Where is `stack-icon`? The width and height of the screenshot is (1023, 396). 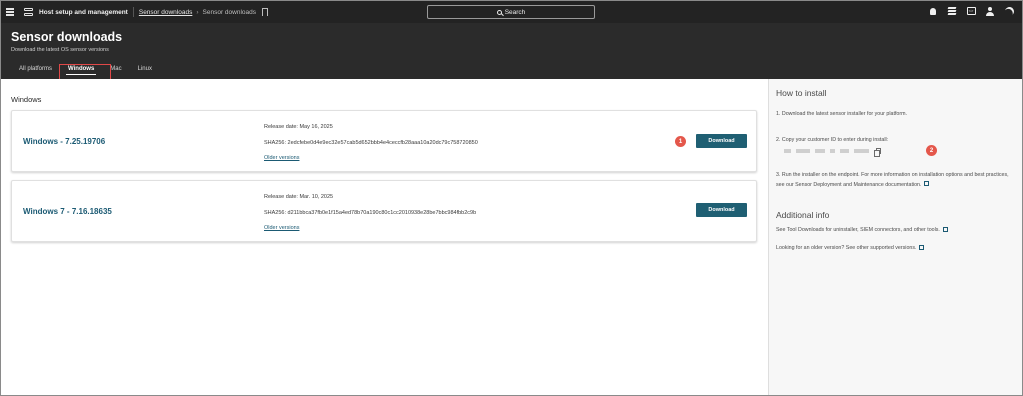
stack-icon is located at coordinates (952, 11).